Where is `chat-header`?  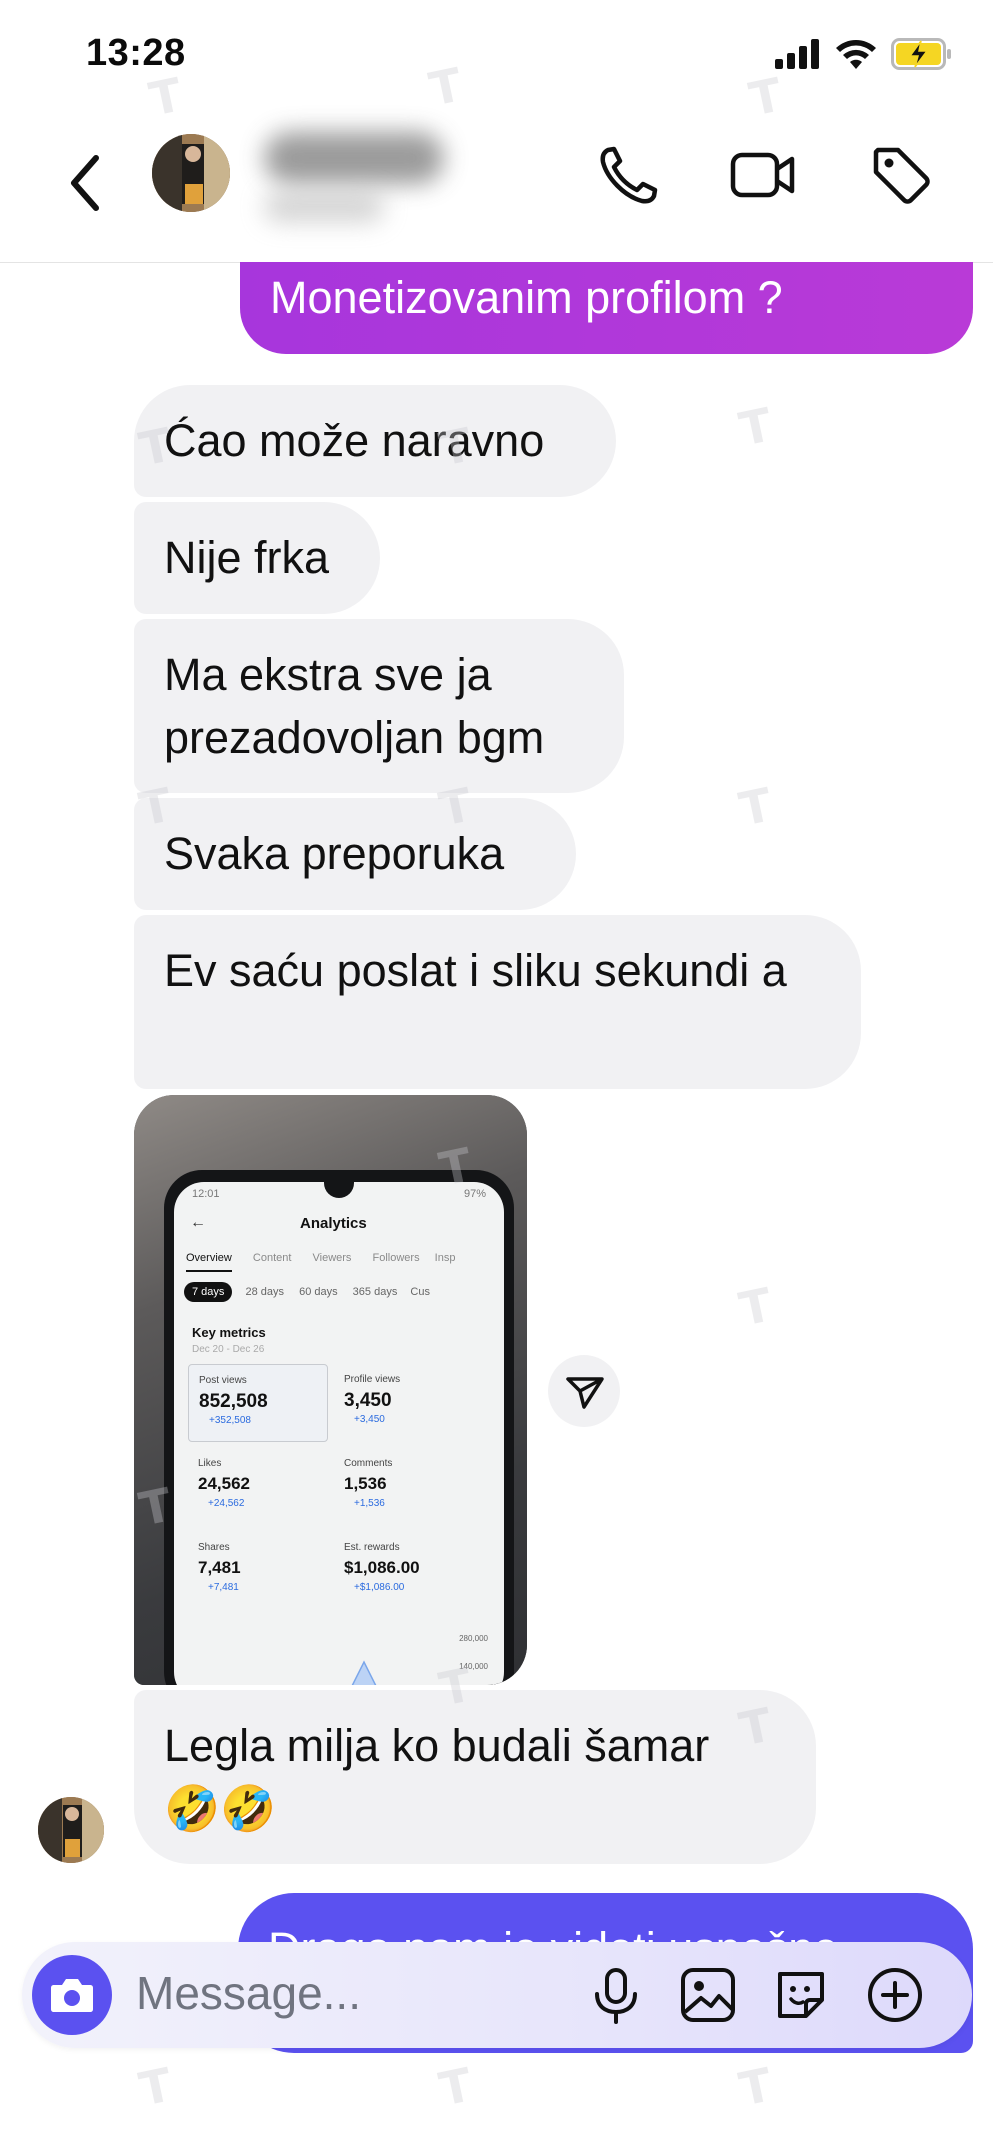 chat-header is located at coordinates (496, 186).